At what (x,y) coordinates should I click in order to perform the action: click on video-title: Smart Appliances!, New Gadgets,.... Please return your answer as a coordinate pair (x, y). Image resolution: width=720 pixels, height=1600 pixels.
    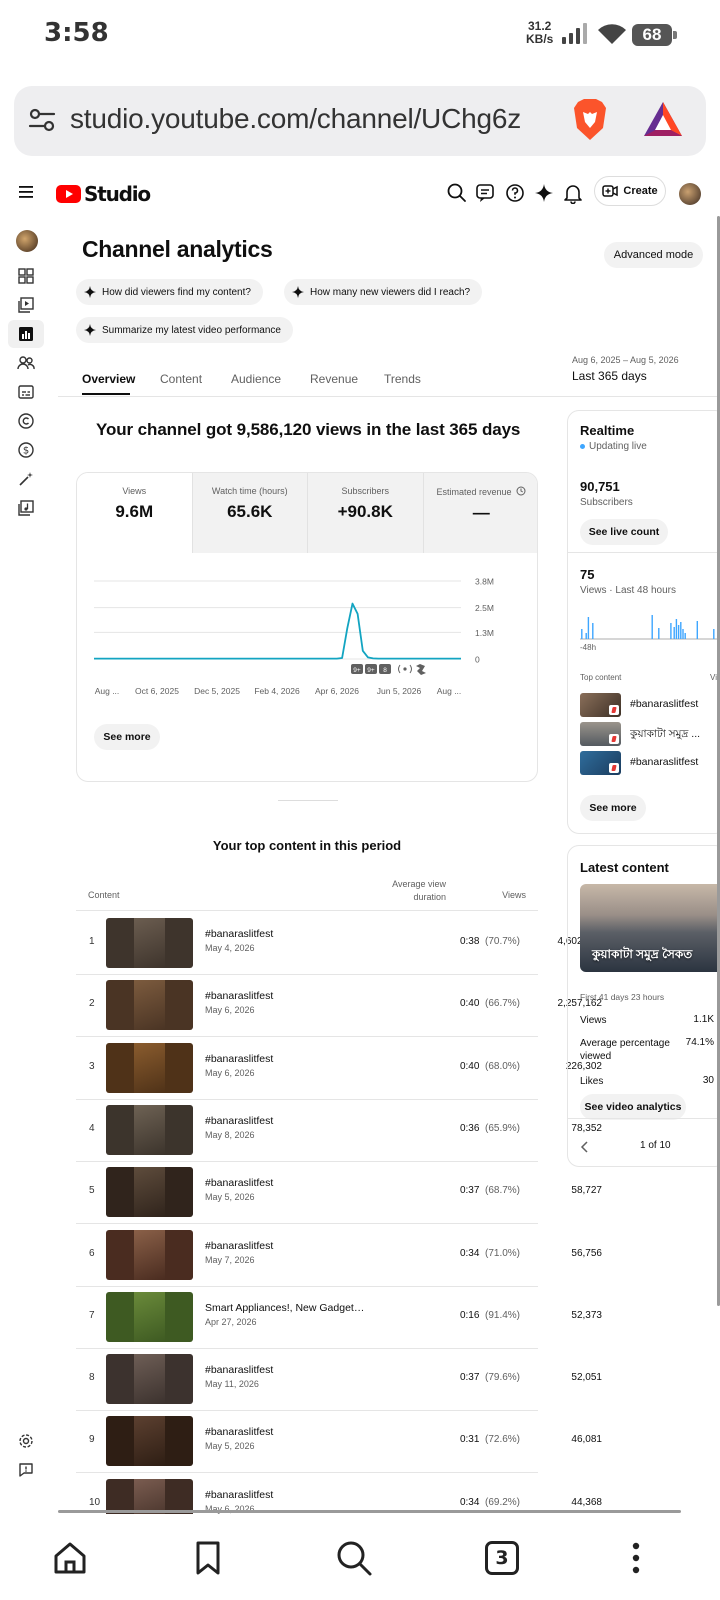
    Looking at the image, I should click on (287, 1308).